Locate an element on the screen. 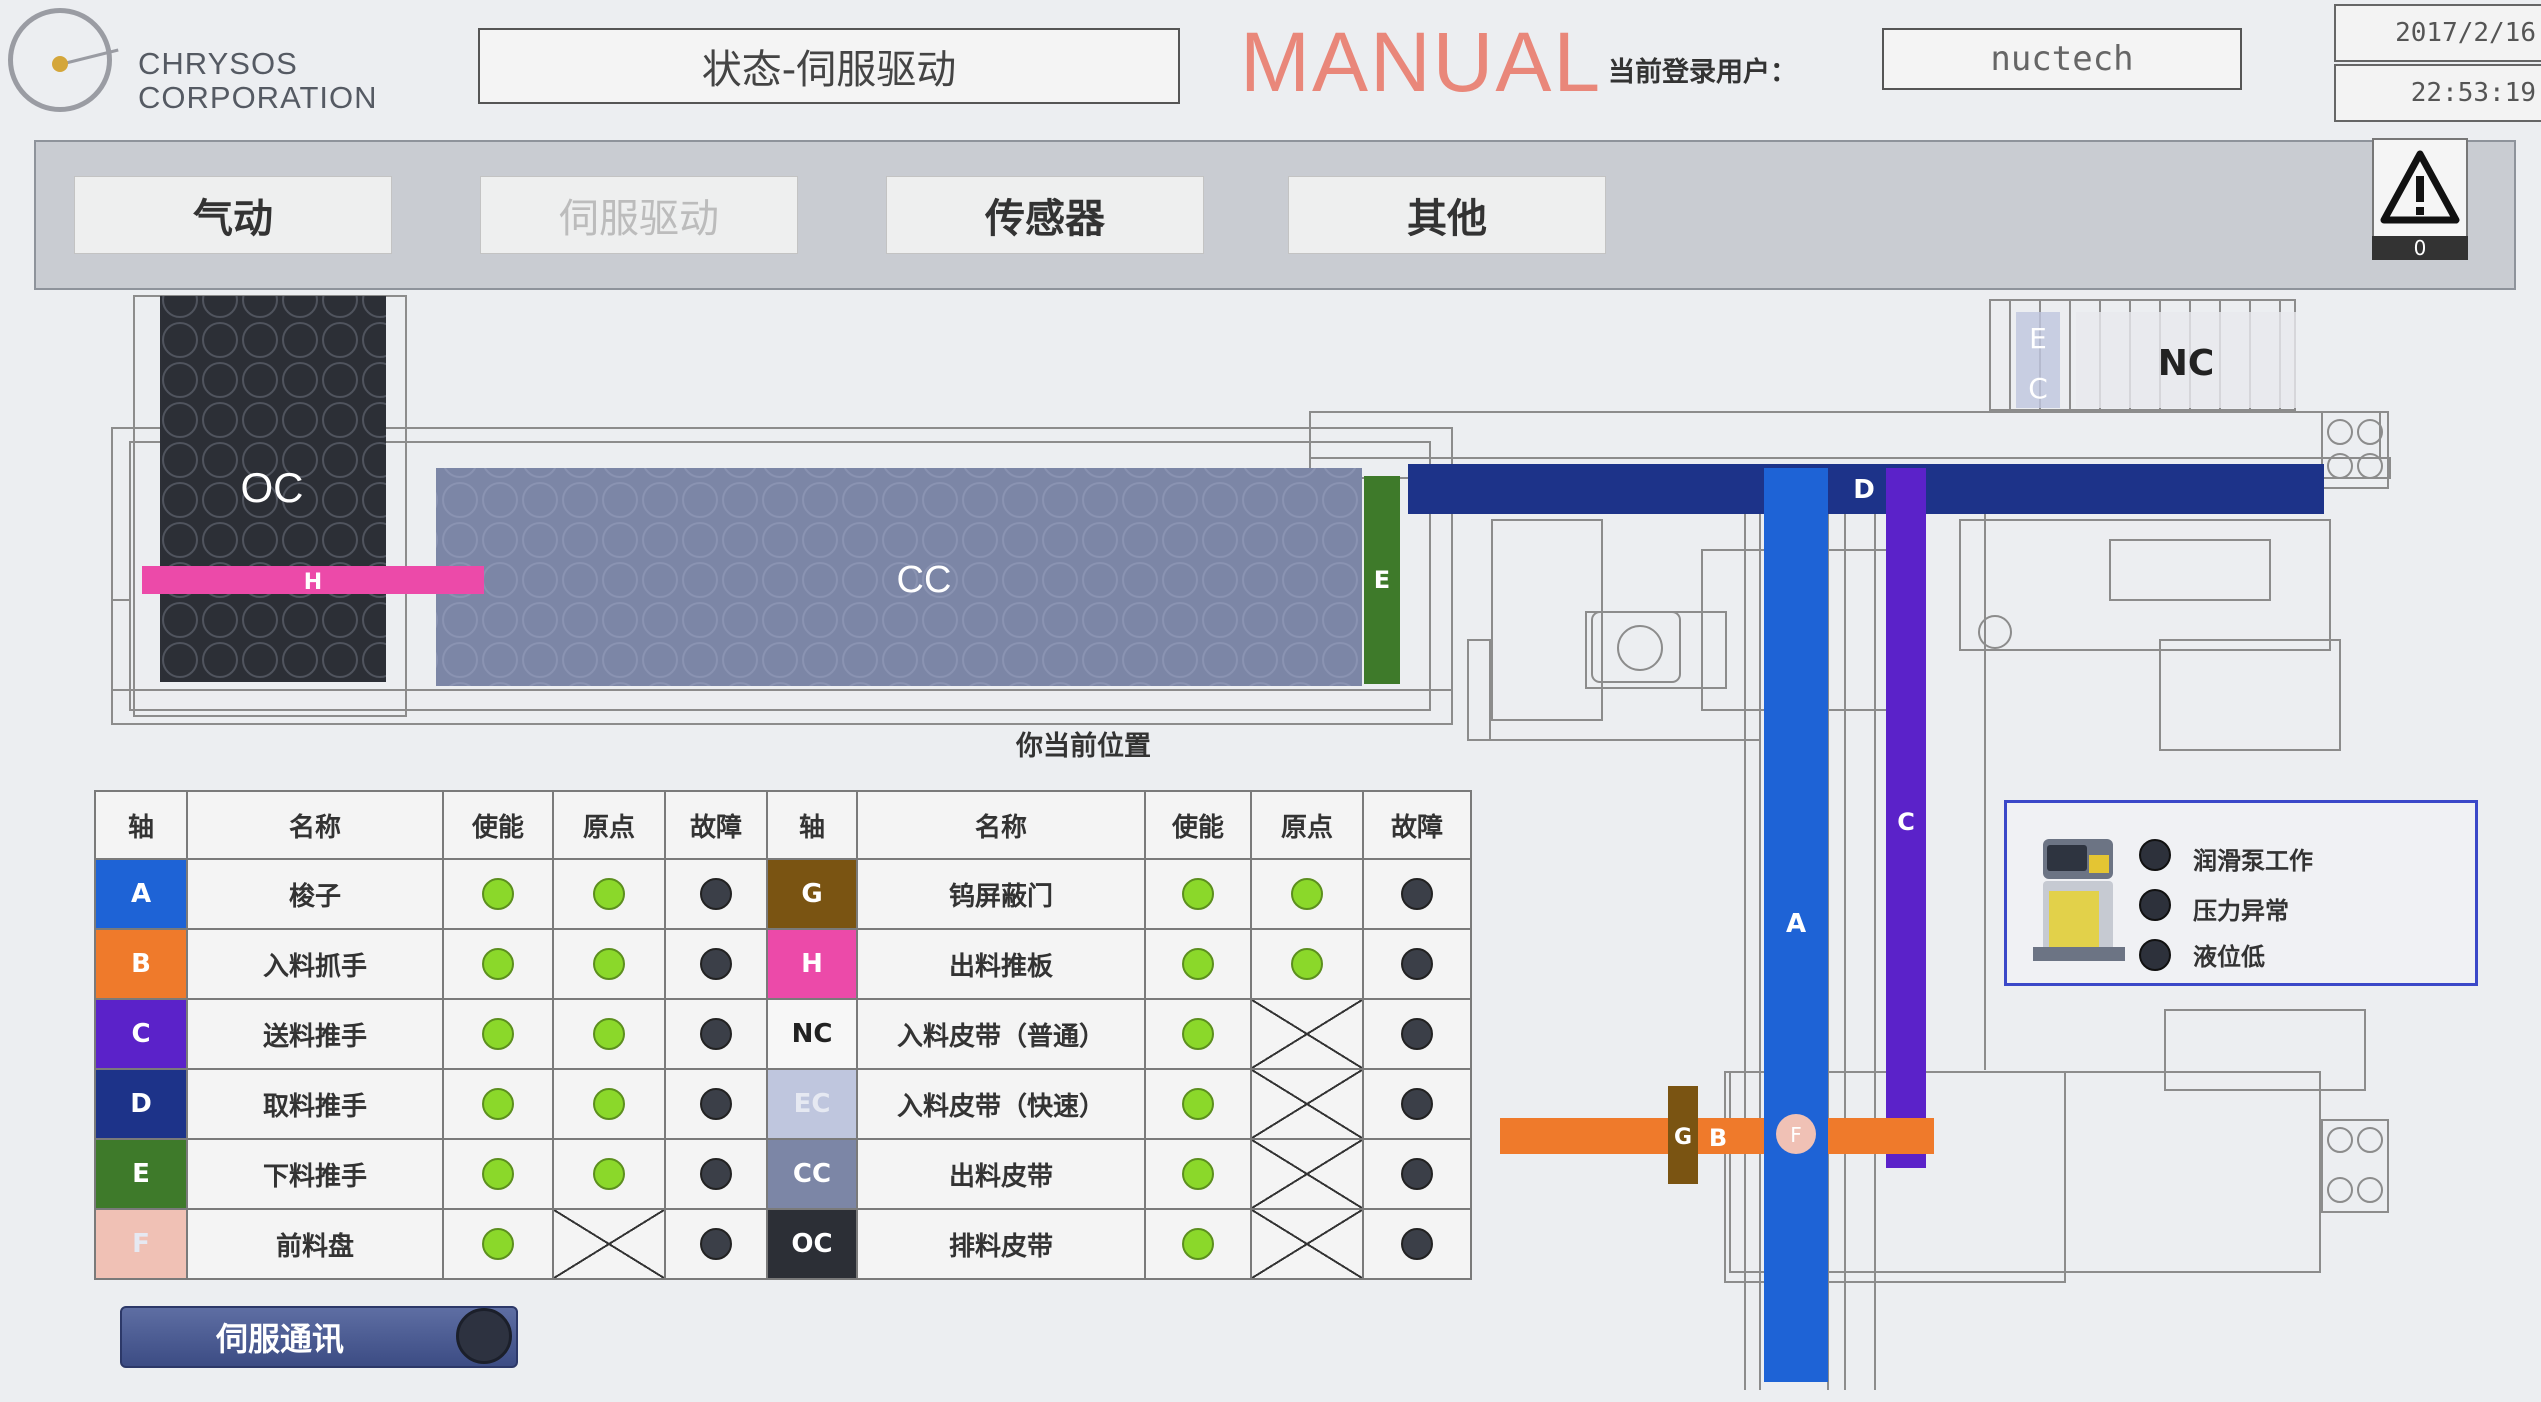  time-display: 22:53:19 is located at coordinates (2437, 93).